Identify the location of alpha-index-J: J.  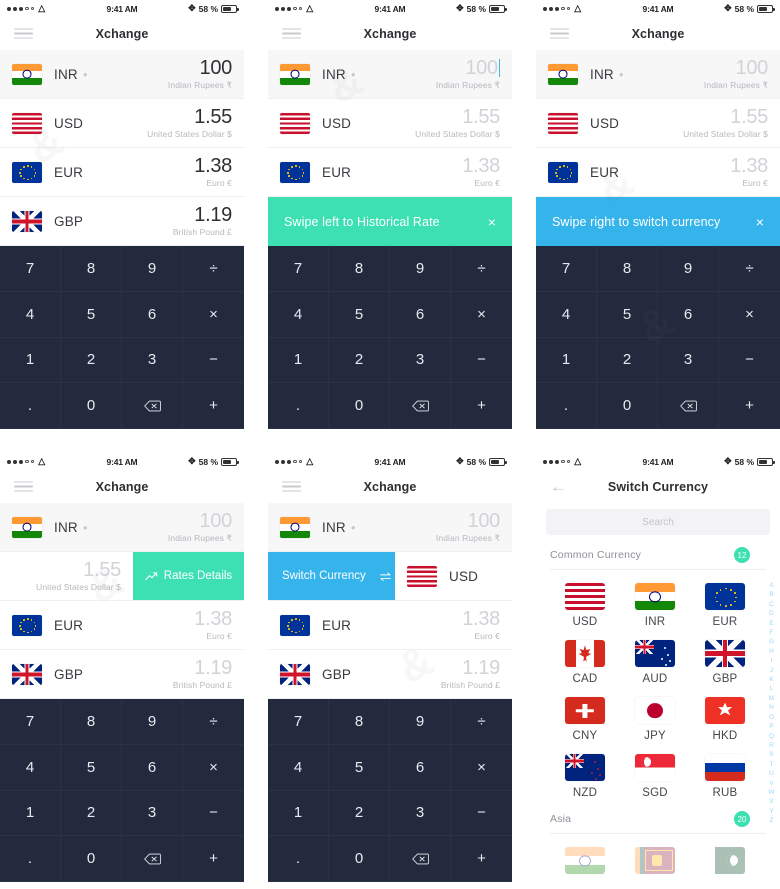
(771, 670).